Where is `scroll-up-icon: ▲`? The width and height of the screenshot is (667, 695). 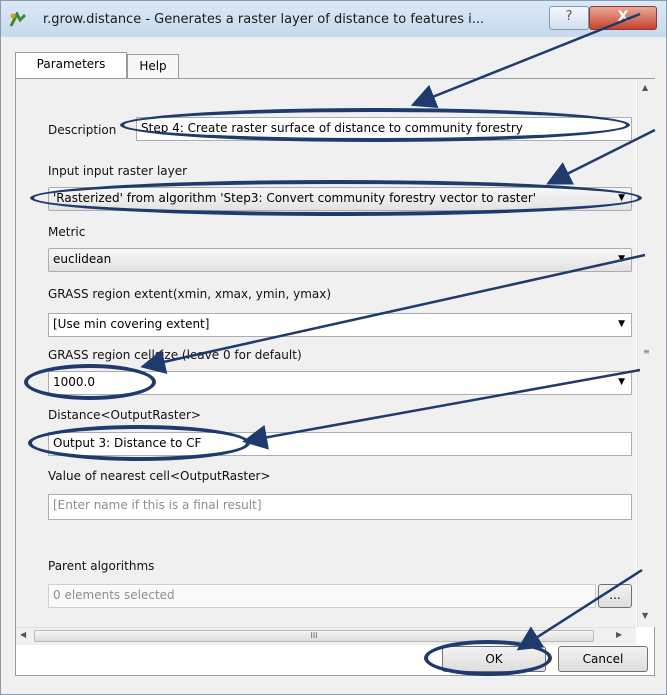
scroll-up-icon: ▲ is located at coordinates (645, 87).